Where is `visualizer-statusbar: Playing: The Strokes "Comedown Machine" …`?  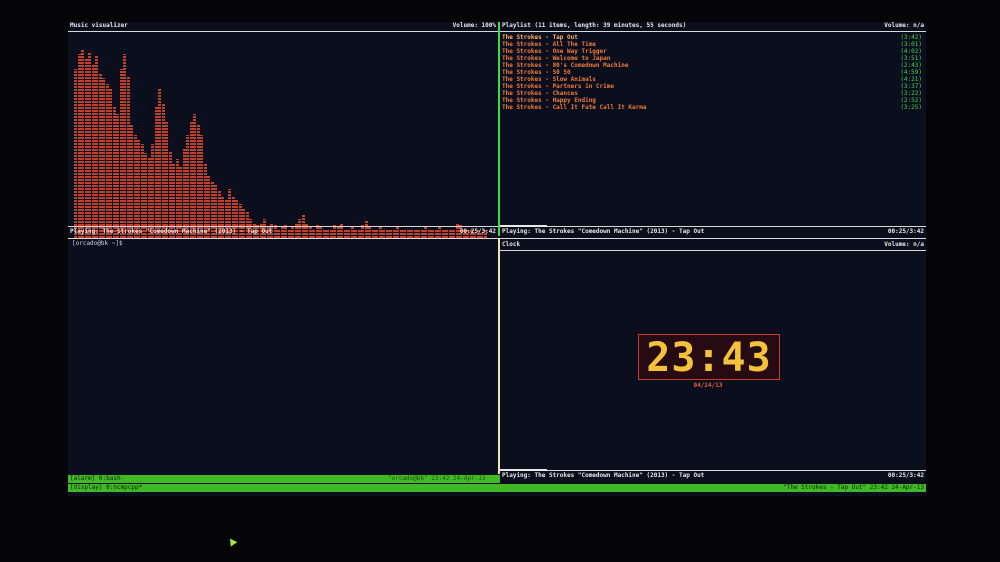 visualizer-statusbar: Playing: The Strokes "Comedown Machine" … is located at coordinates (283, 232).